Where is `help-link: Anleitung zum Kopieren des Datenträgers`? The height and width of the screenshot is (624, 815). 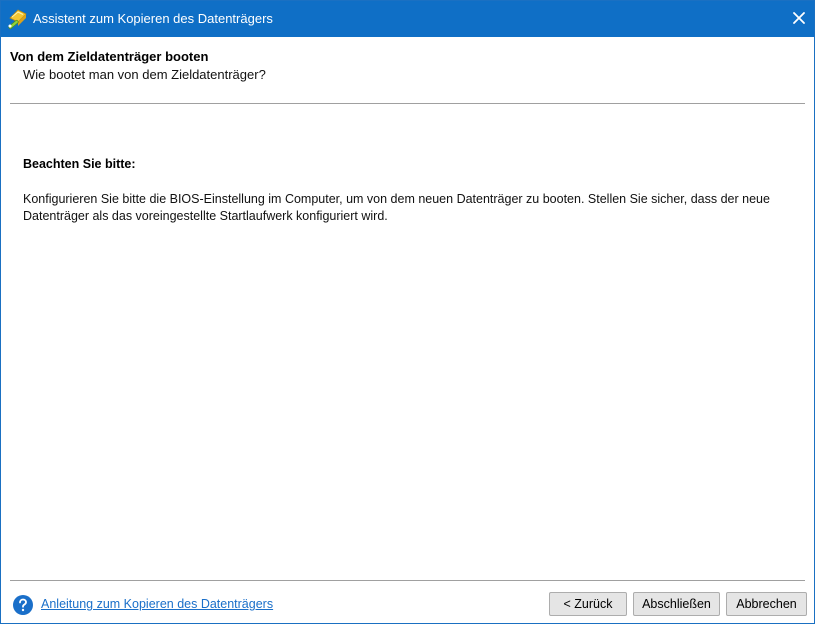
help-link: Anleitung zum Kopieren des Datenträgers is located at coordinates (157, 604).